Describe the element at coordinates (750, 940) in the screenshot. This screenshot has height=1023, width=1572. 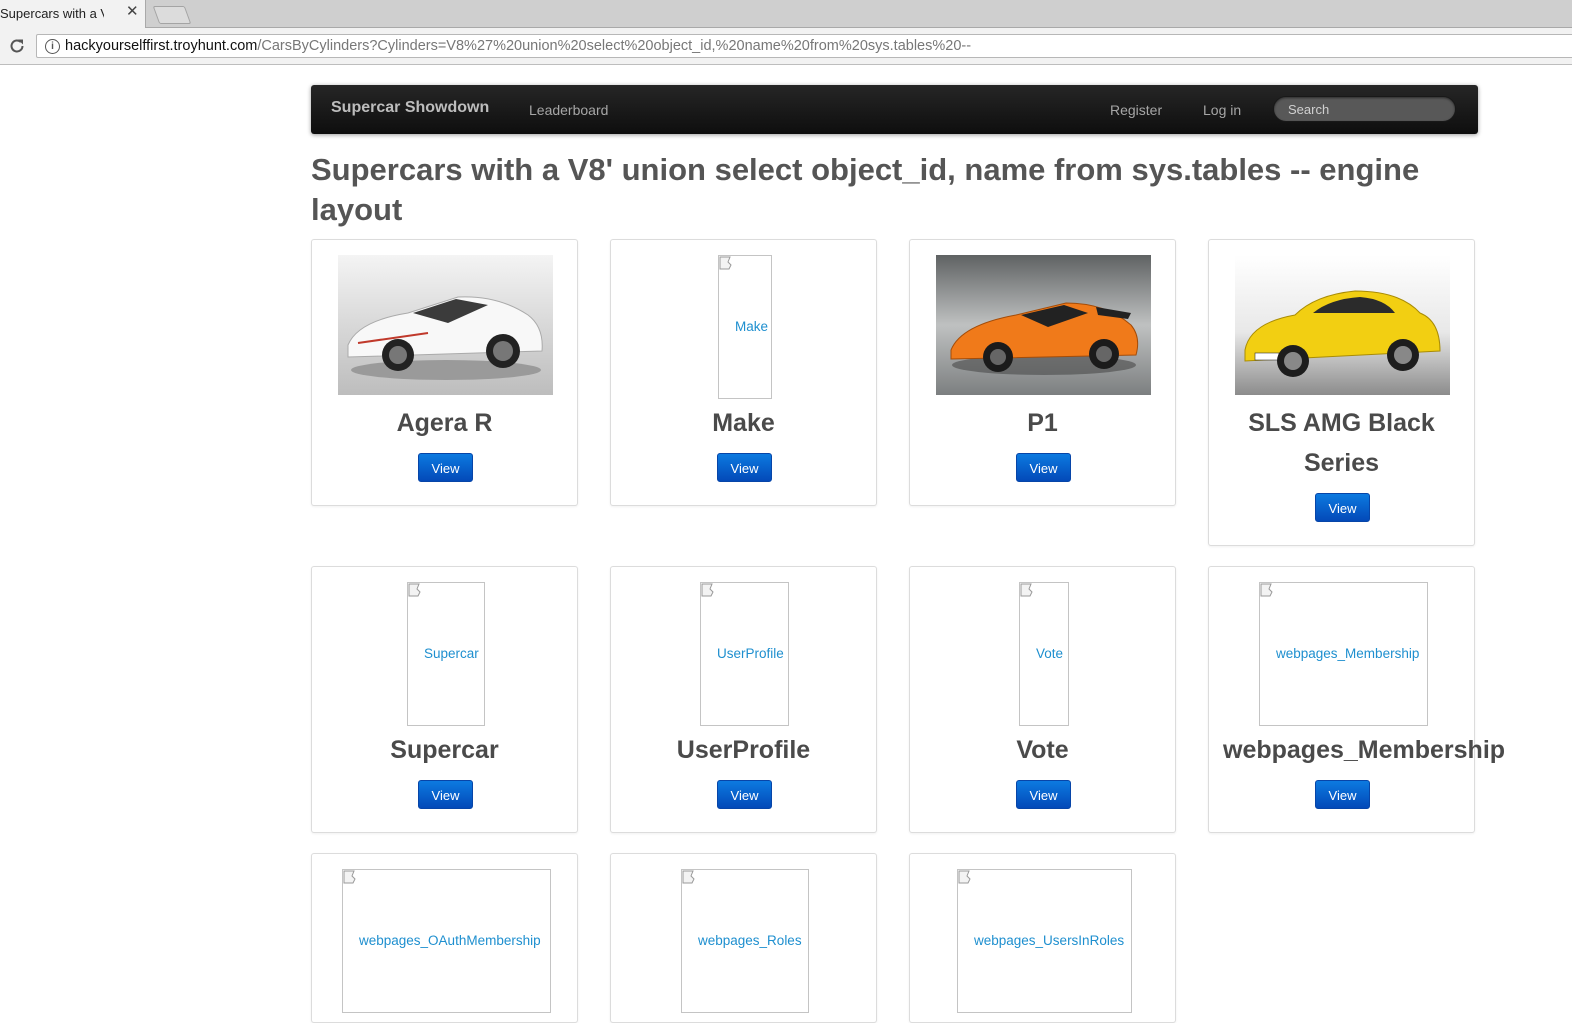
I see `image-alt-text: webpages_Roles` at that location.